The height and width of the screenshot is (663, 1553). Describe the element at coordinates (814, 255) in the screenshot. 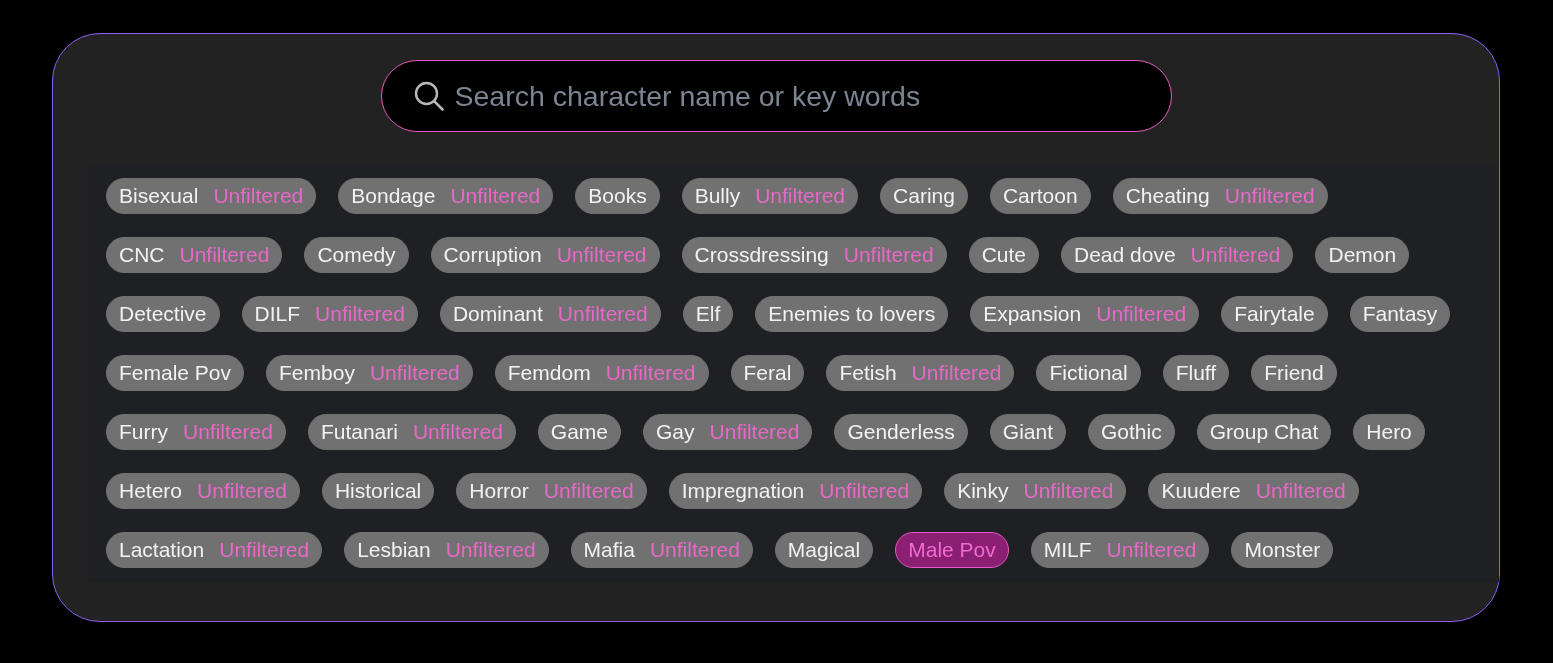

I see `tag-chip: Crossdressing Unfiltered` at that location.